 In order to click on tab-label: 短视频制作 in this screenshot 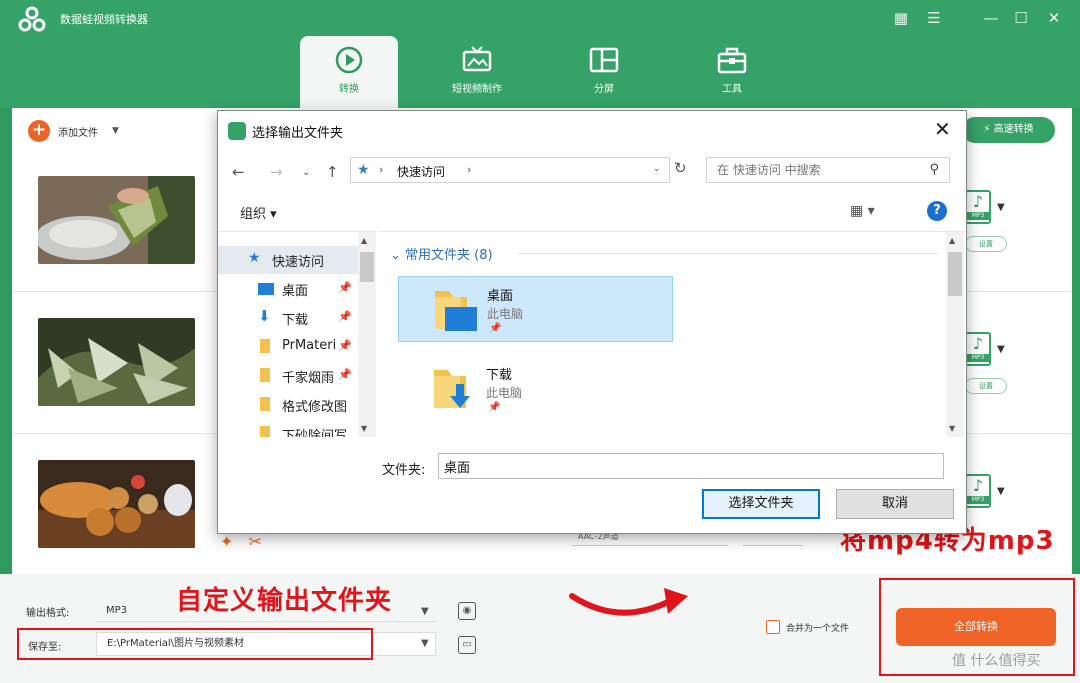, I will do `click(477, 89)`.